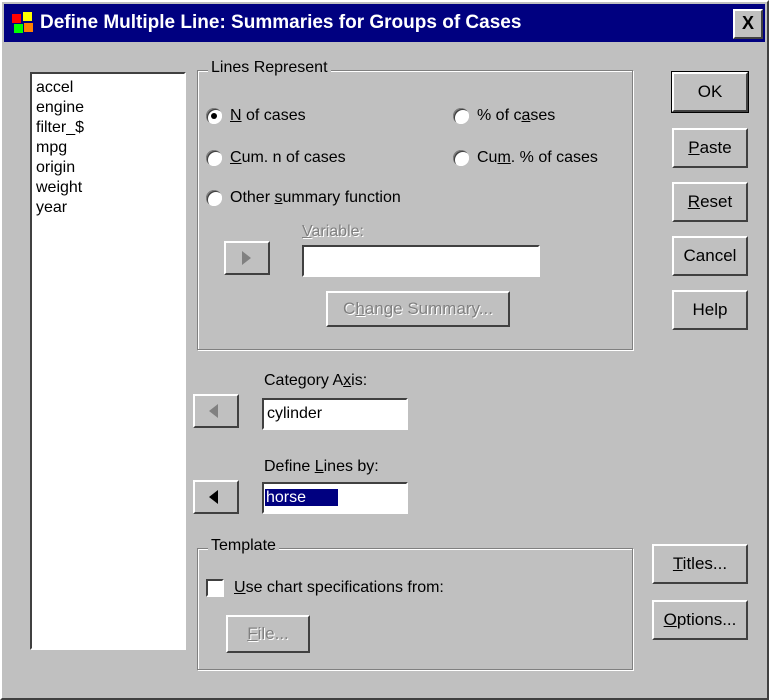 The image size is (769, 700). I want to click on list-item: engine, so click(110, 108).